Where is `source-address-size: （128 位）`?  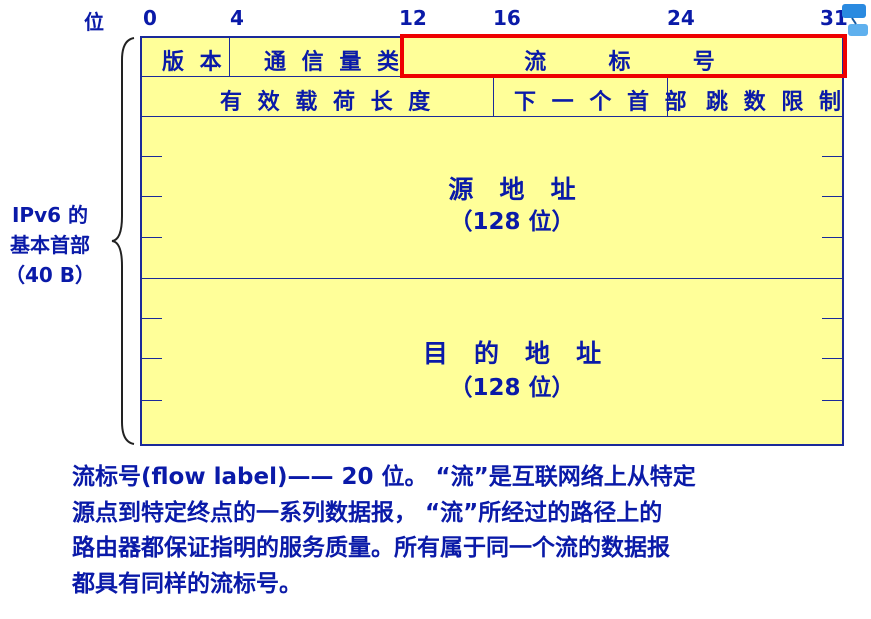 source-address-size: （128 位） is located at coordinates (512, 222).